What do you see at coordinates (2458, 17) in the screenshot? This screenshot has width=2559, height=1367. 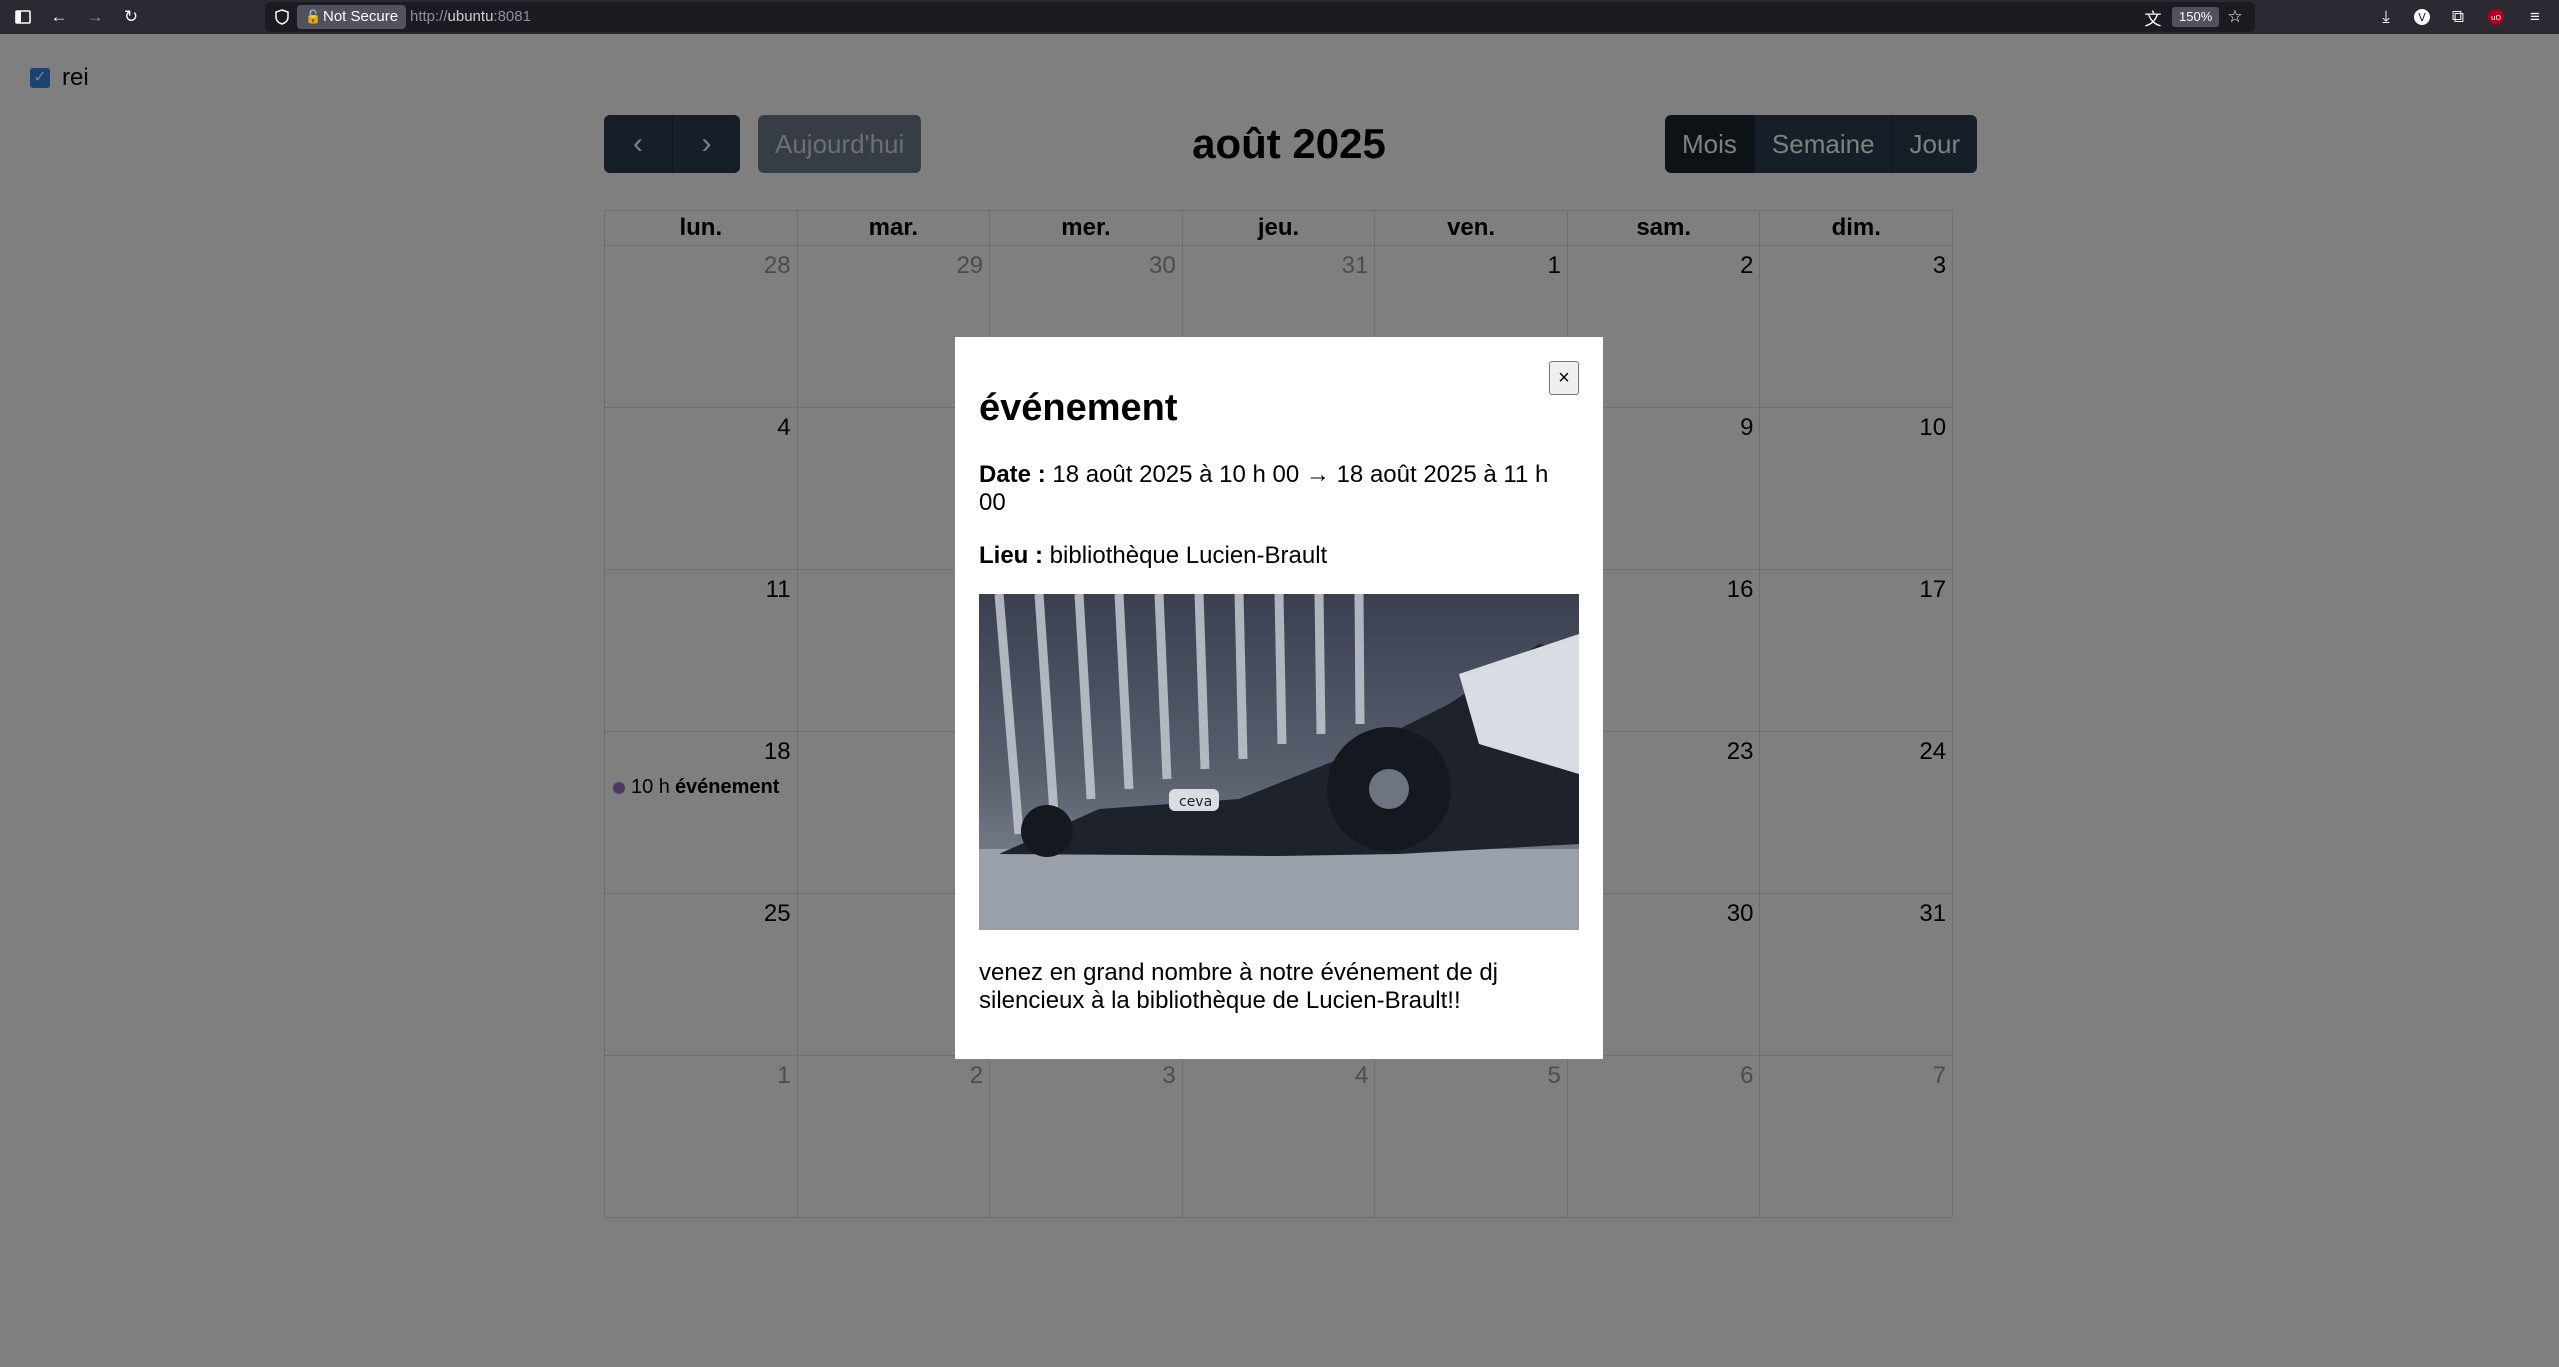 I see `extensions-puzzle-icon: ⧉` at bounding box center [2458, 17].